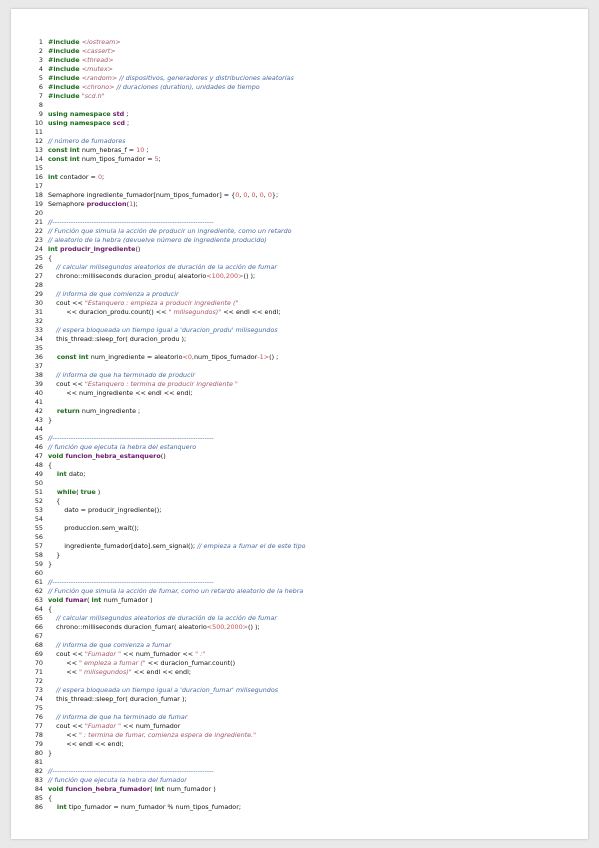 This screenshot has height=848, width=599. Describe the element at coordinates (38, 618) in the screenshot. I see `line-number: 65` at that location.